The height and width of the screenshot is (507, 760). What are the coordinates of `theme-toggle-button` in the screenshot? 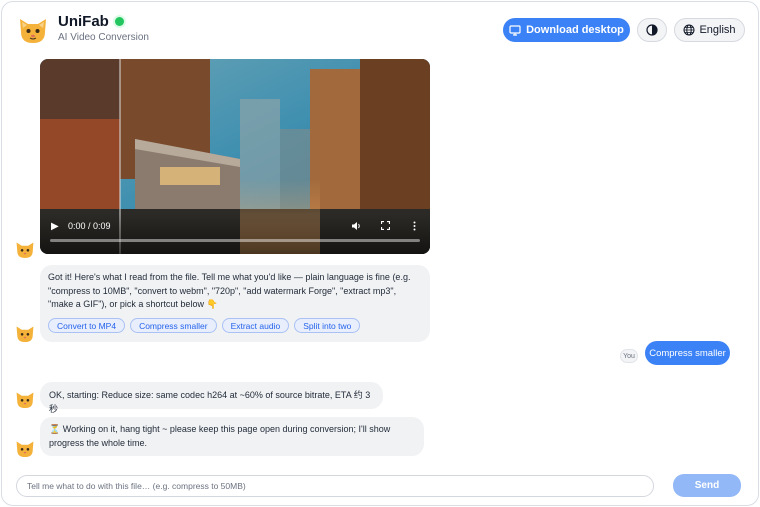 It's located at (652, 30).